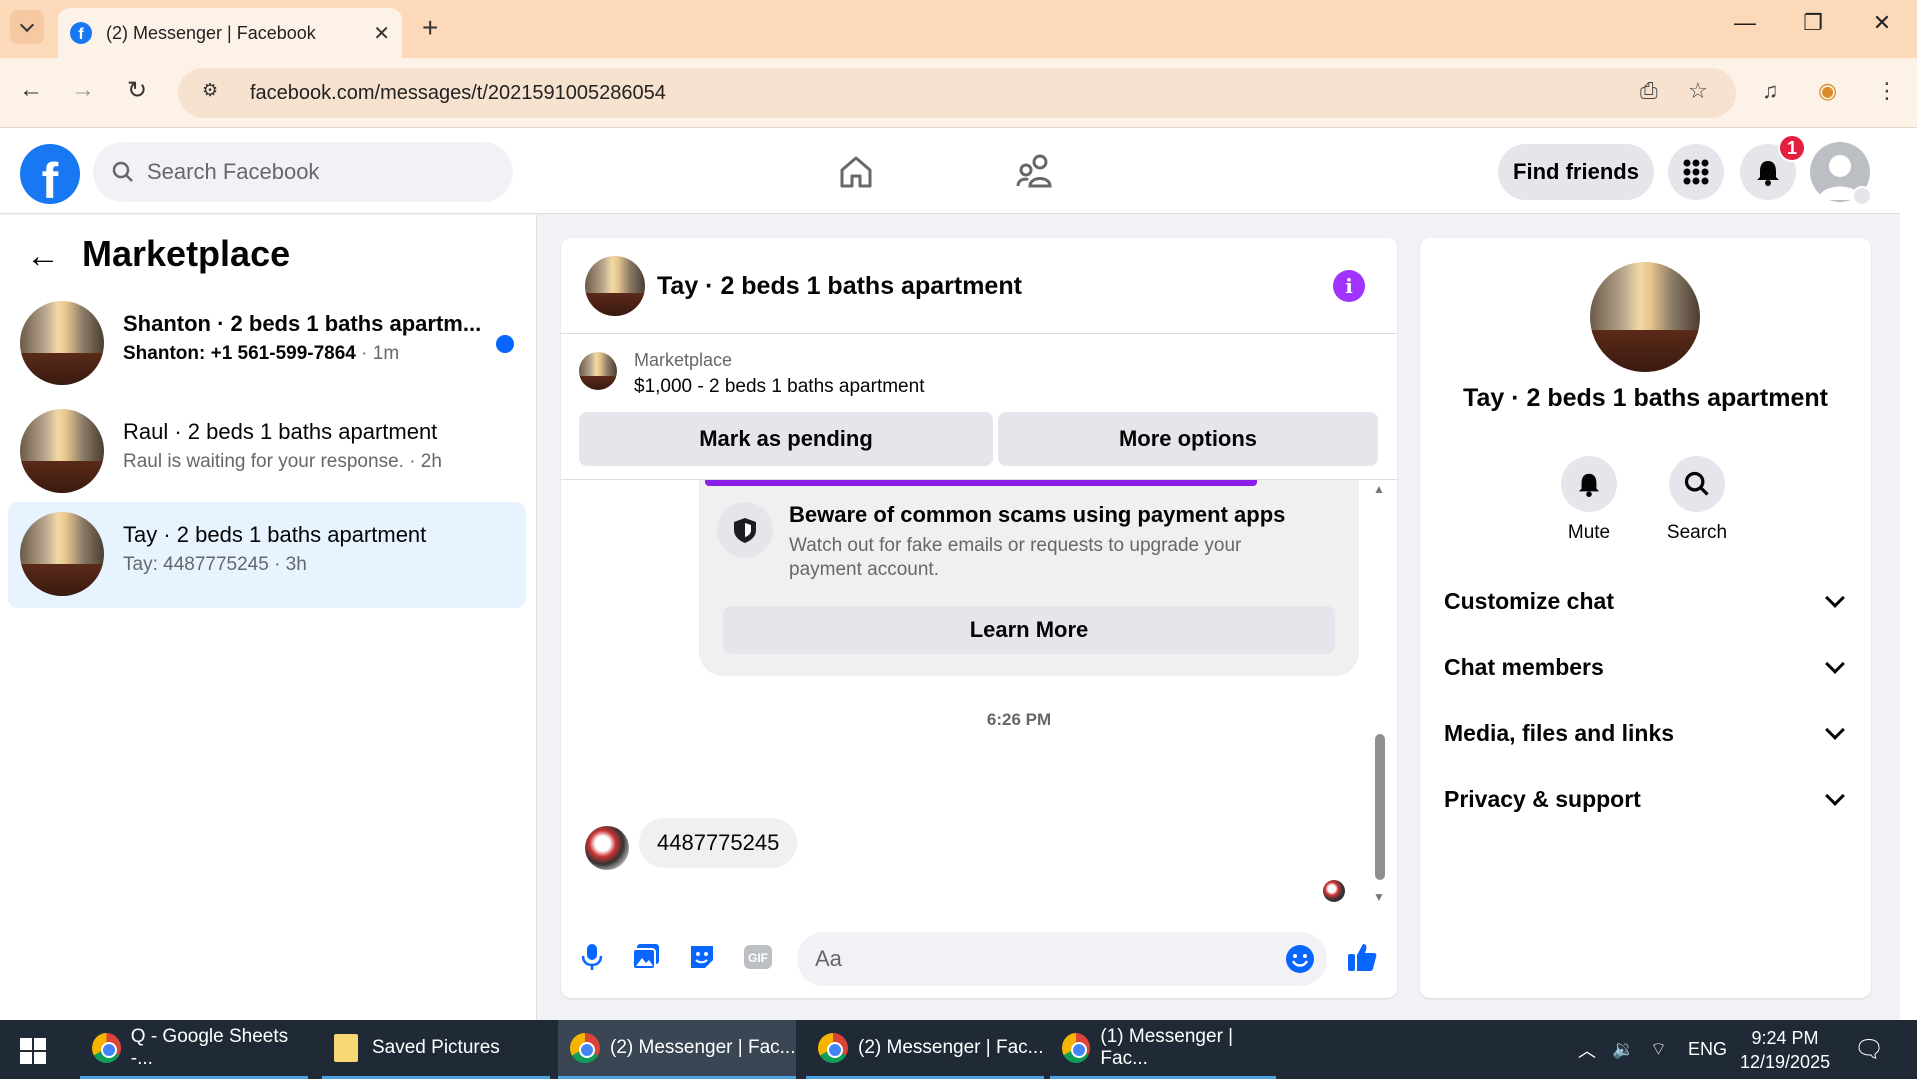  What do you see at coordinates (702, 957) in the screenshot?
I see `sticker-icon` at bounding box center [702, 957].